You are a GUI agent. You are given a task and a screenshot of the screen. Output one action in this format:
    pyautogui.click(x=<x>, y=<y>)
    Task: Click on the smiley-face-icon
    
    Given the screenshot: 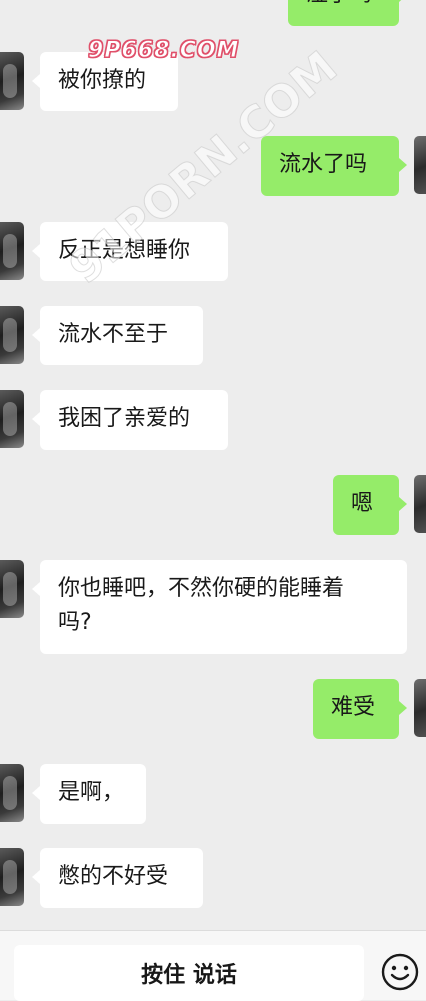 What is the action you would take?
    pyautogui.click(x=400, y=972)
    